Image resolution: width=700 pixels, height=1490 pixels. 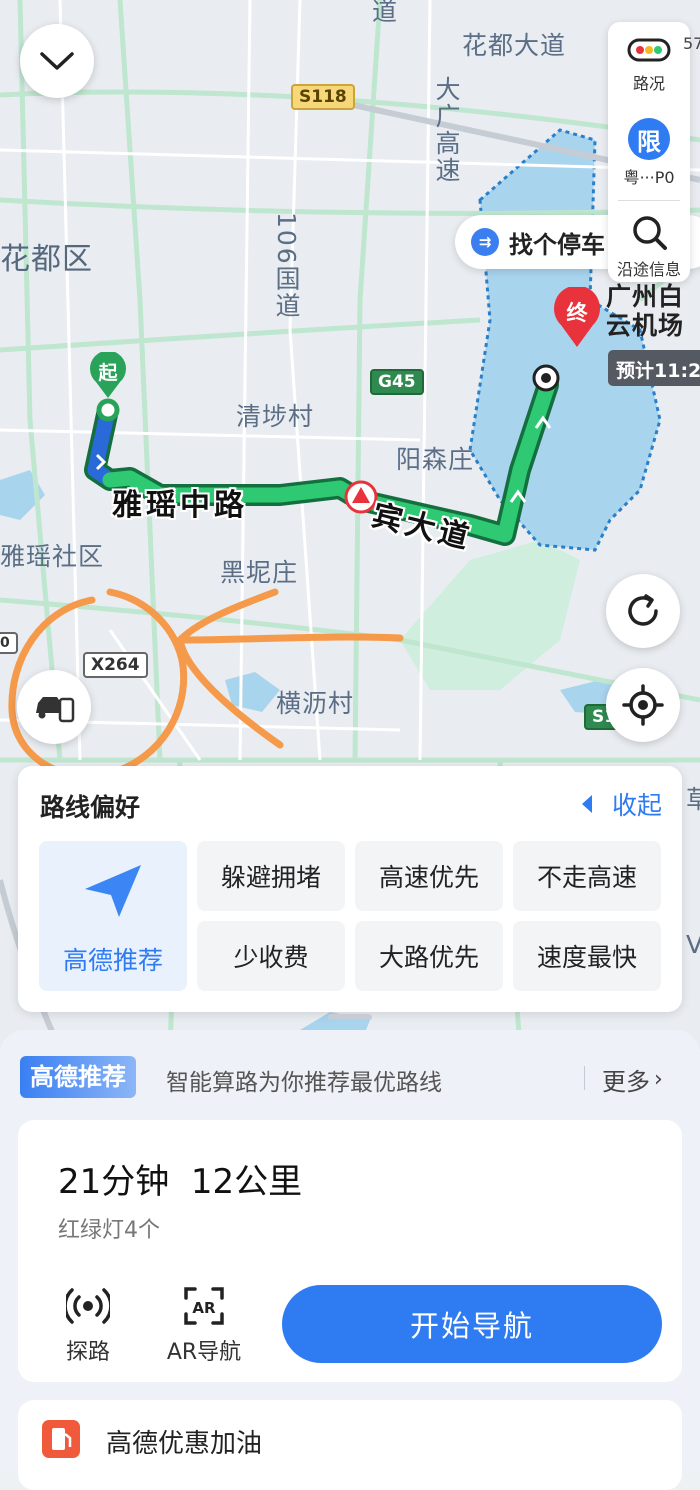 What do you see at coordinates (9, 643) in the screenshot?
I see `shield-edge-left: 0` at bounding box center [9, 643].